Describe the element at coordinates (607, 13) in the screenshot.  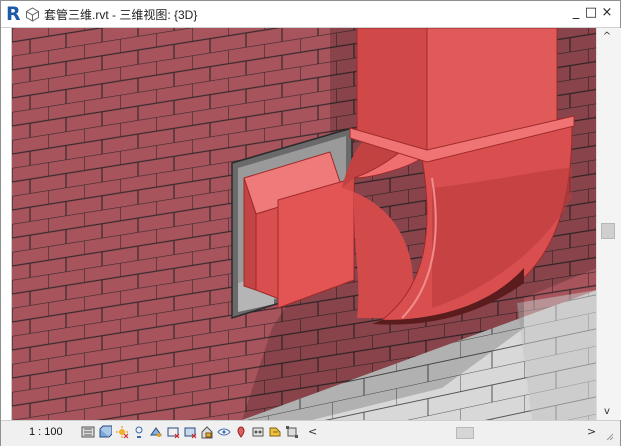
I see `close-button: ×` at that location.